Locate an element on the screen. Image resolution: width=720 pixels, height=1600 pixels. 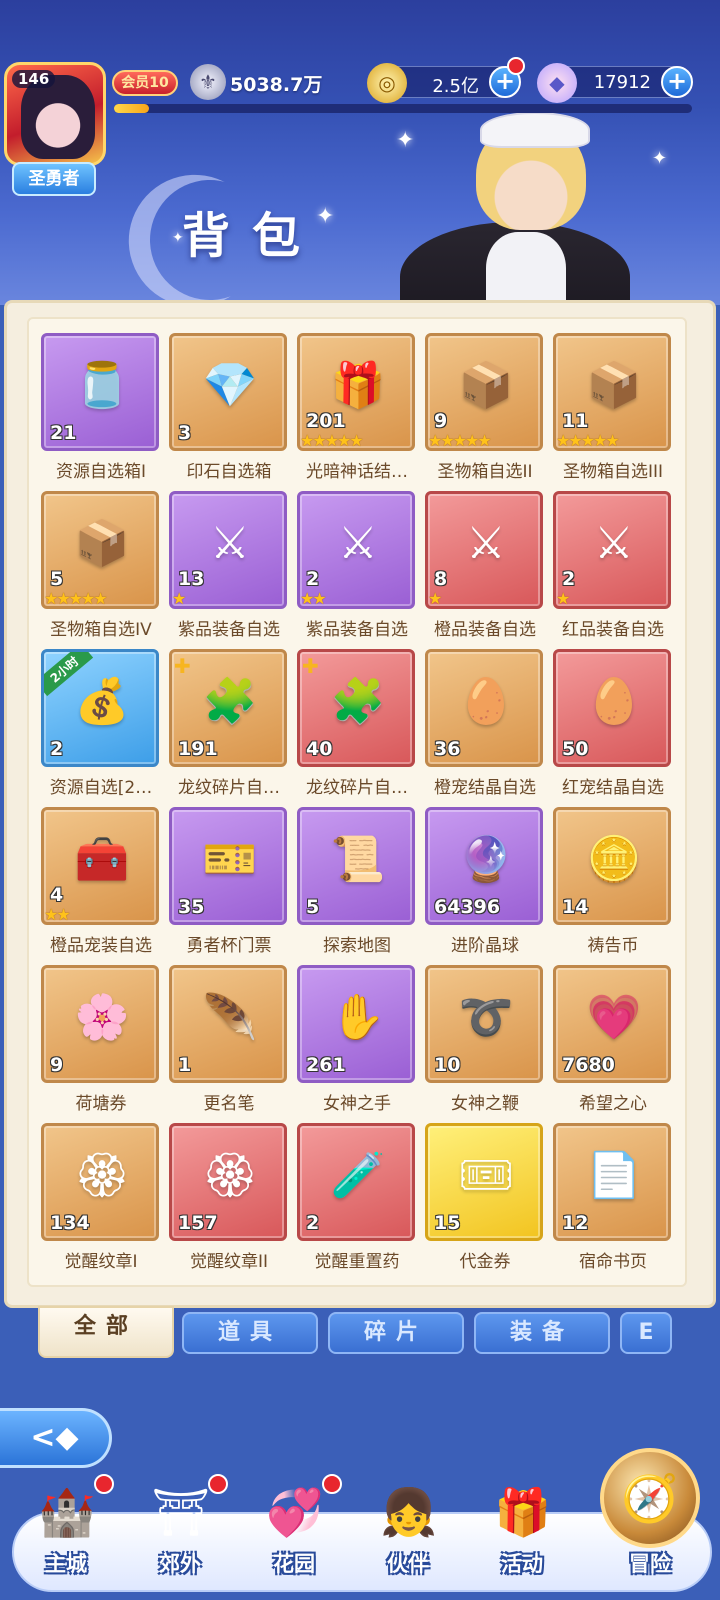
inventory-item: 🧰 4 ★★ 橙品宠装自选 is located at coordinates (101, 882).